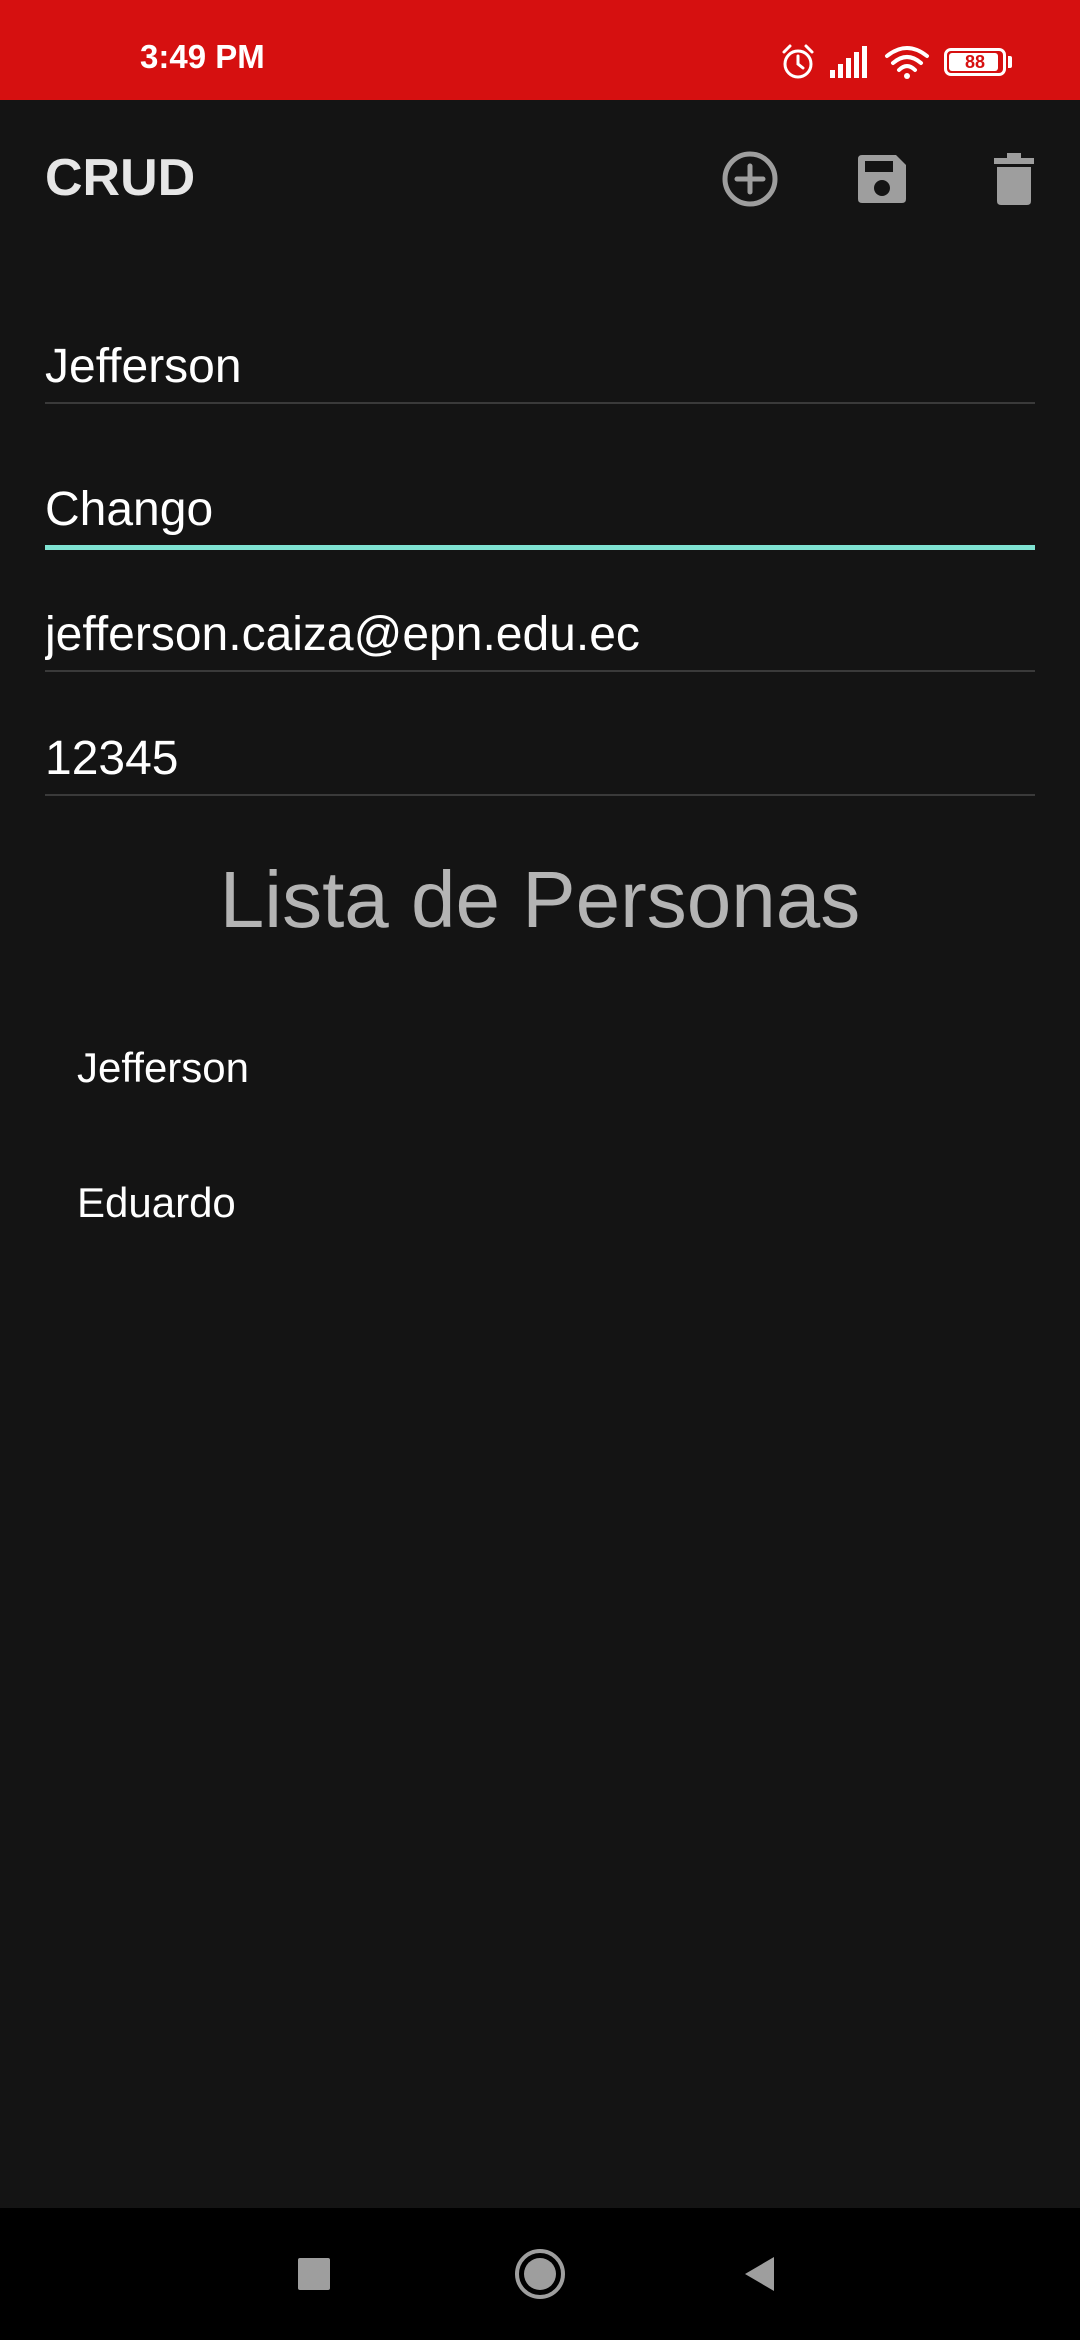 The height and width of the screenshot is (2340, 1080). I want to click on save-button, so click(882, 179).